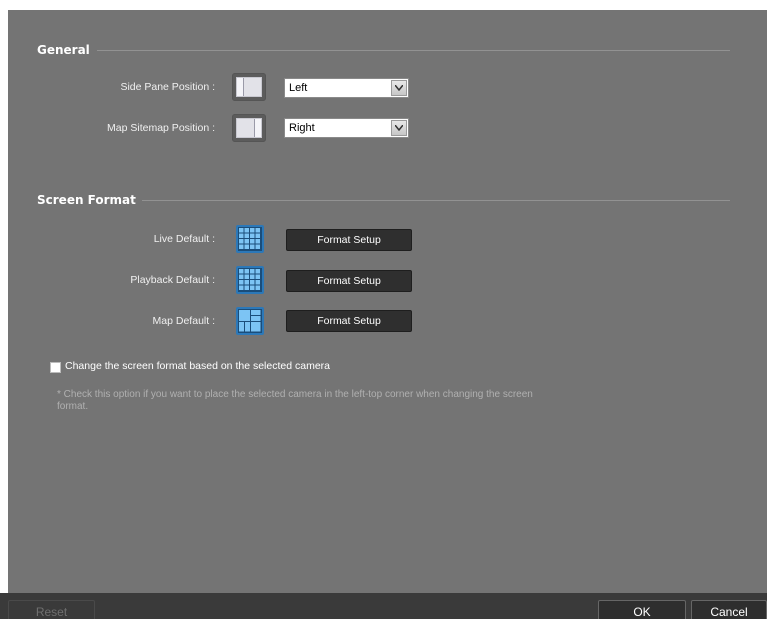 The image size is (767, 623). I want to click on side-pane-thumb, so click(249, 87).